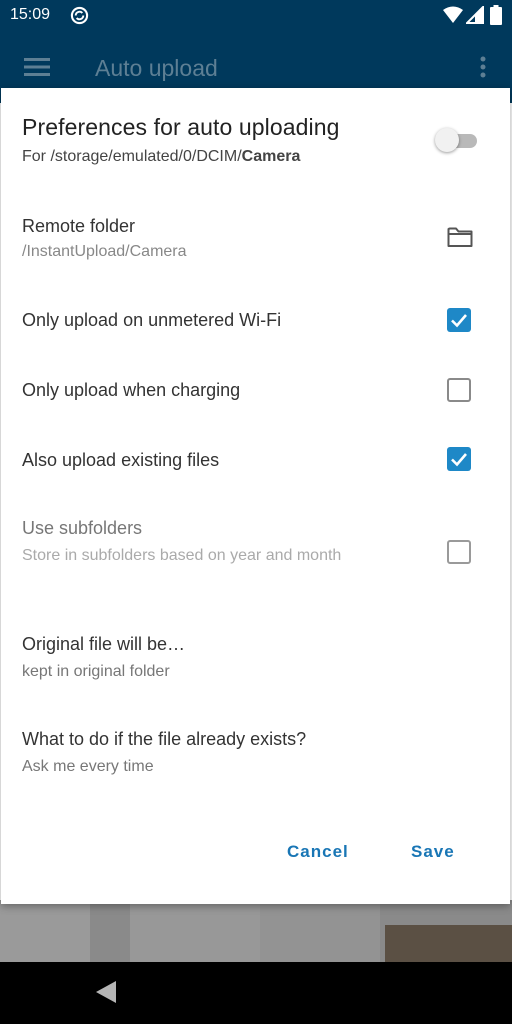 This screenshot has width=512, height=1024. What do you see at coordinates (96, 671) in the screenshot?
I see `original-file-value: kept in original folder` at bounding box center [96, 671].